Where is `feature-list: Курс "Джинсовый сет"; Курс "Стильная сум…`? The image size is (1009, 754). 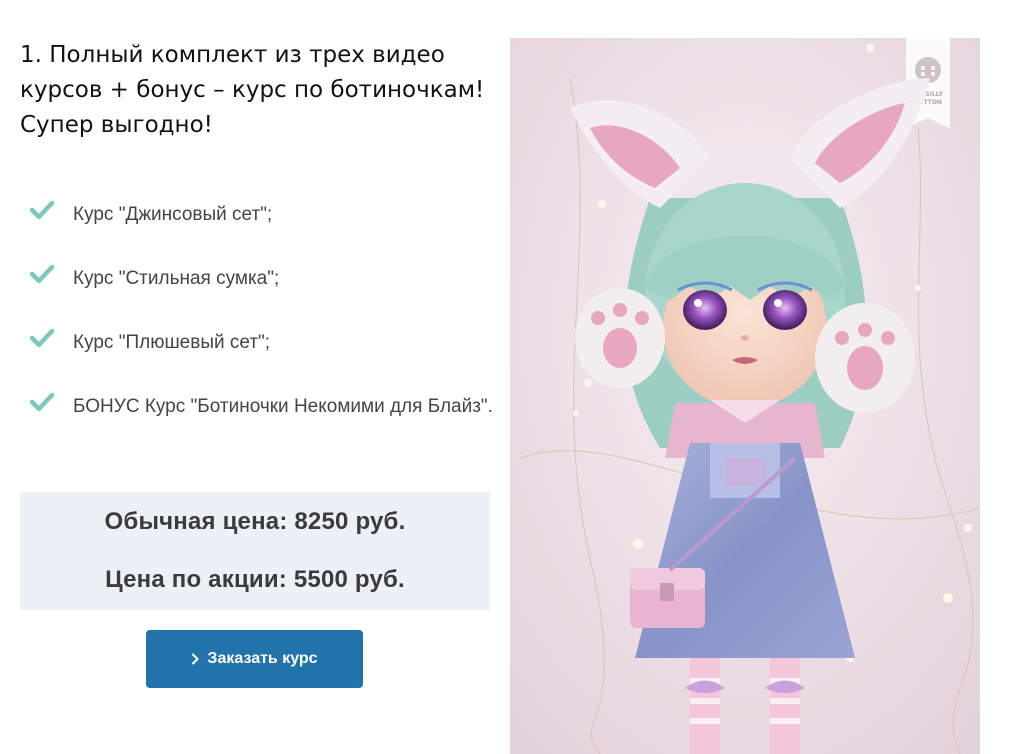 feature-list: Курс "Джинсовый сет"; Курс "Стильная сум… is located at coordinates (265, 310).